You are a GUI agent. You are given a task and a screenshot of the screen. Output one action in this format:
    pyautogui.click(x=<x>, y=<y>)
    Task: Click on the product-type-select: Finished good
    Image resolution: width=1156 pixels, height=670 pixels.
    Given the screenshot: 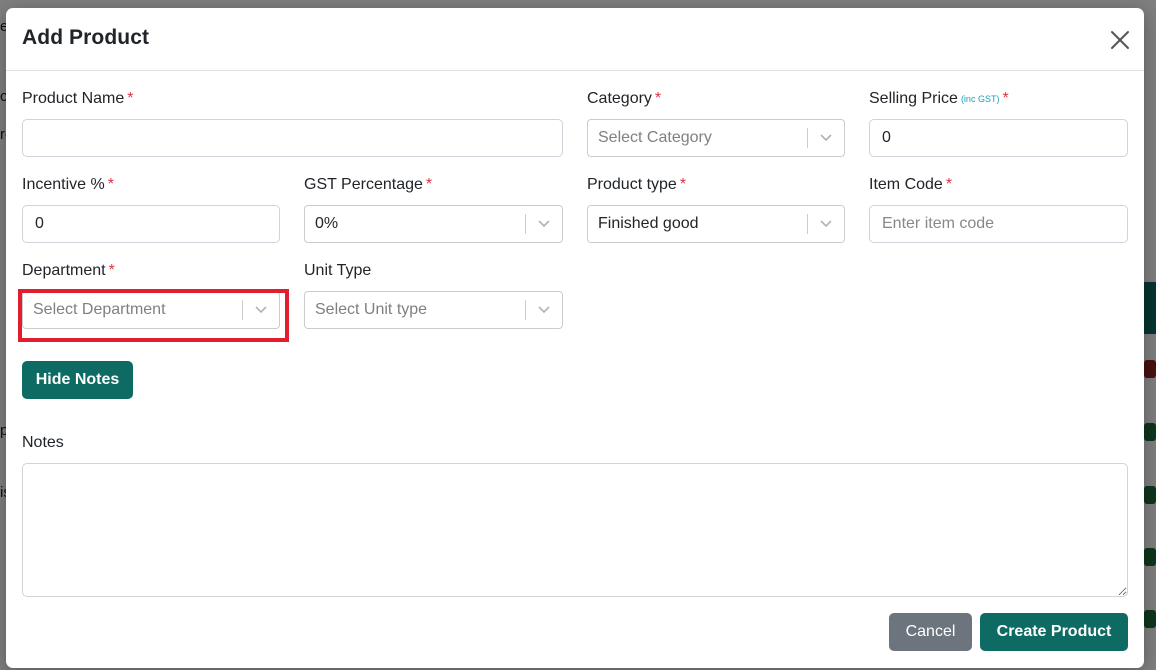 What is the action you would take?
    pyautogui.click(x=716, y=224)
    